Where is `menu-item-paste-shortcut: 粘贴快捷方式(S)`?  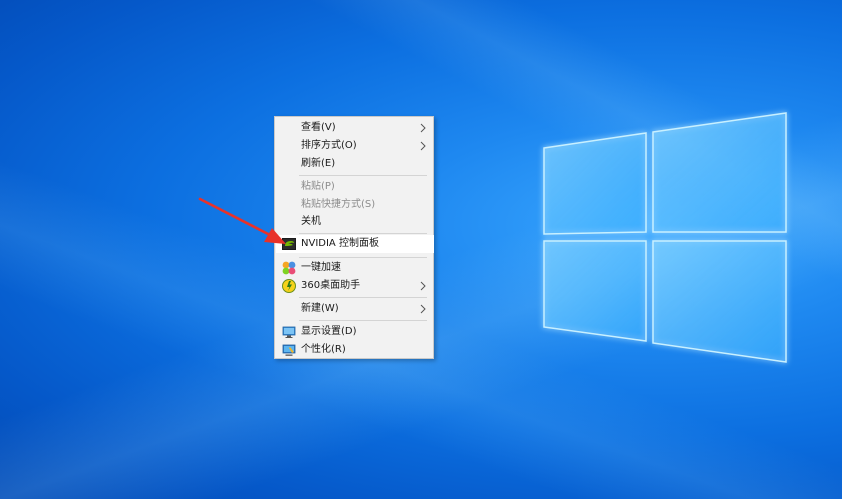
menu-item-paste-shortcut: 粘贴快捷方式(S) is located at coordinates (355, 205).